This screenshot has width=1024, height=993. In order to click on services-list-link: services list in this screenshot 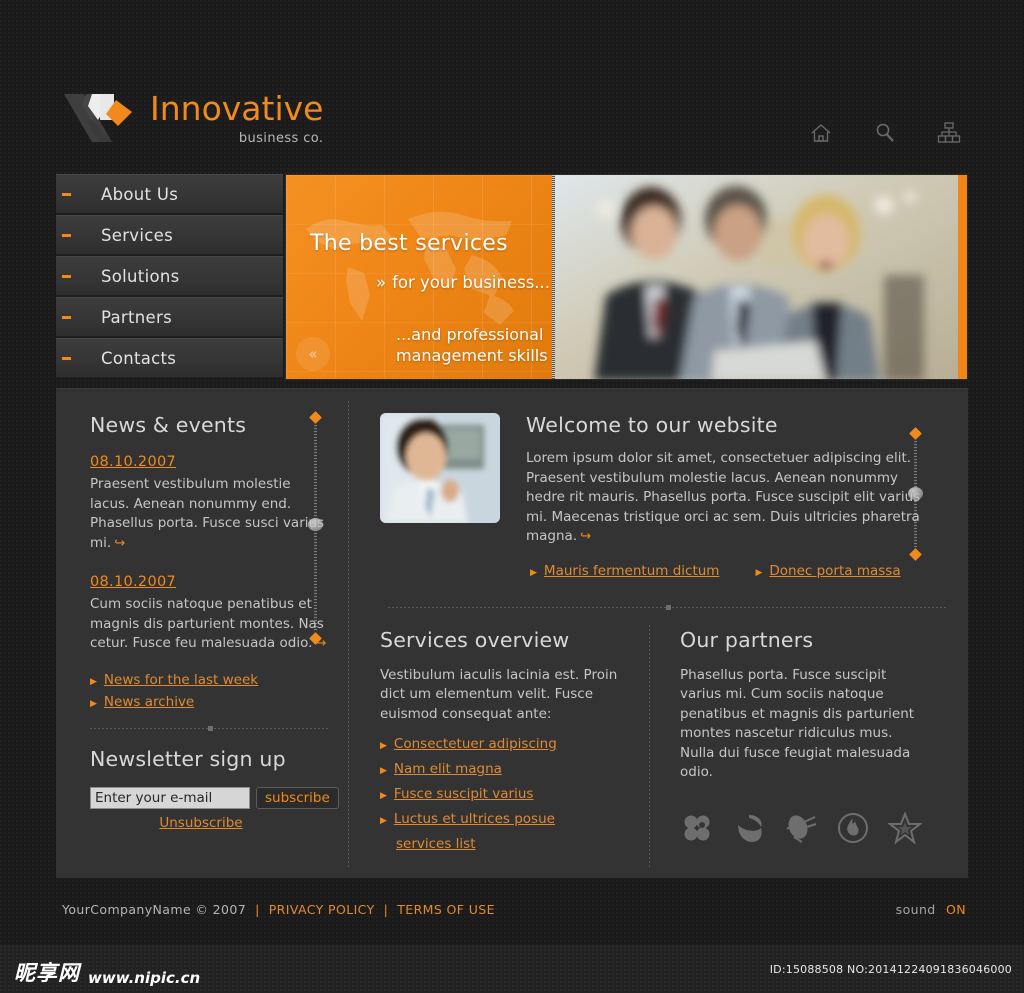, I will do `click(511, 844)`.